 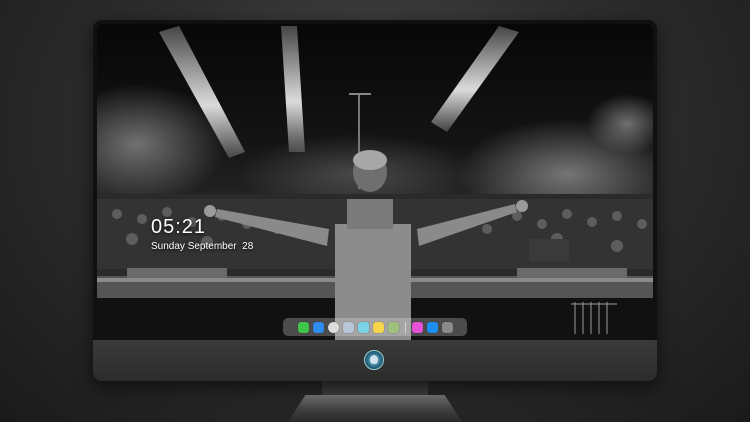 I want to click on monitor-neck, so click(x=375, y=389).